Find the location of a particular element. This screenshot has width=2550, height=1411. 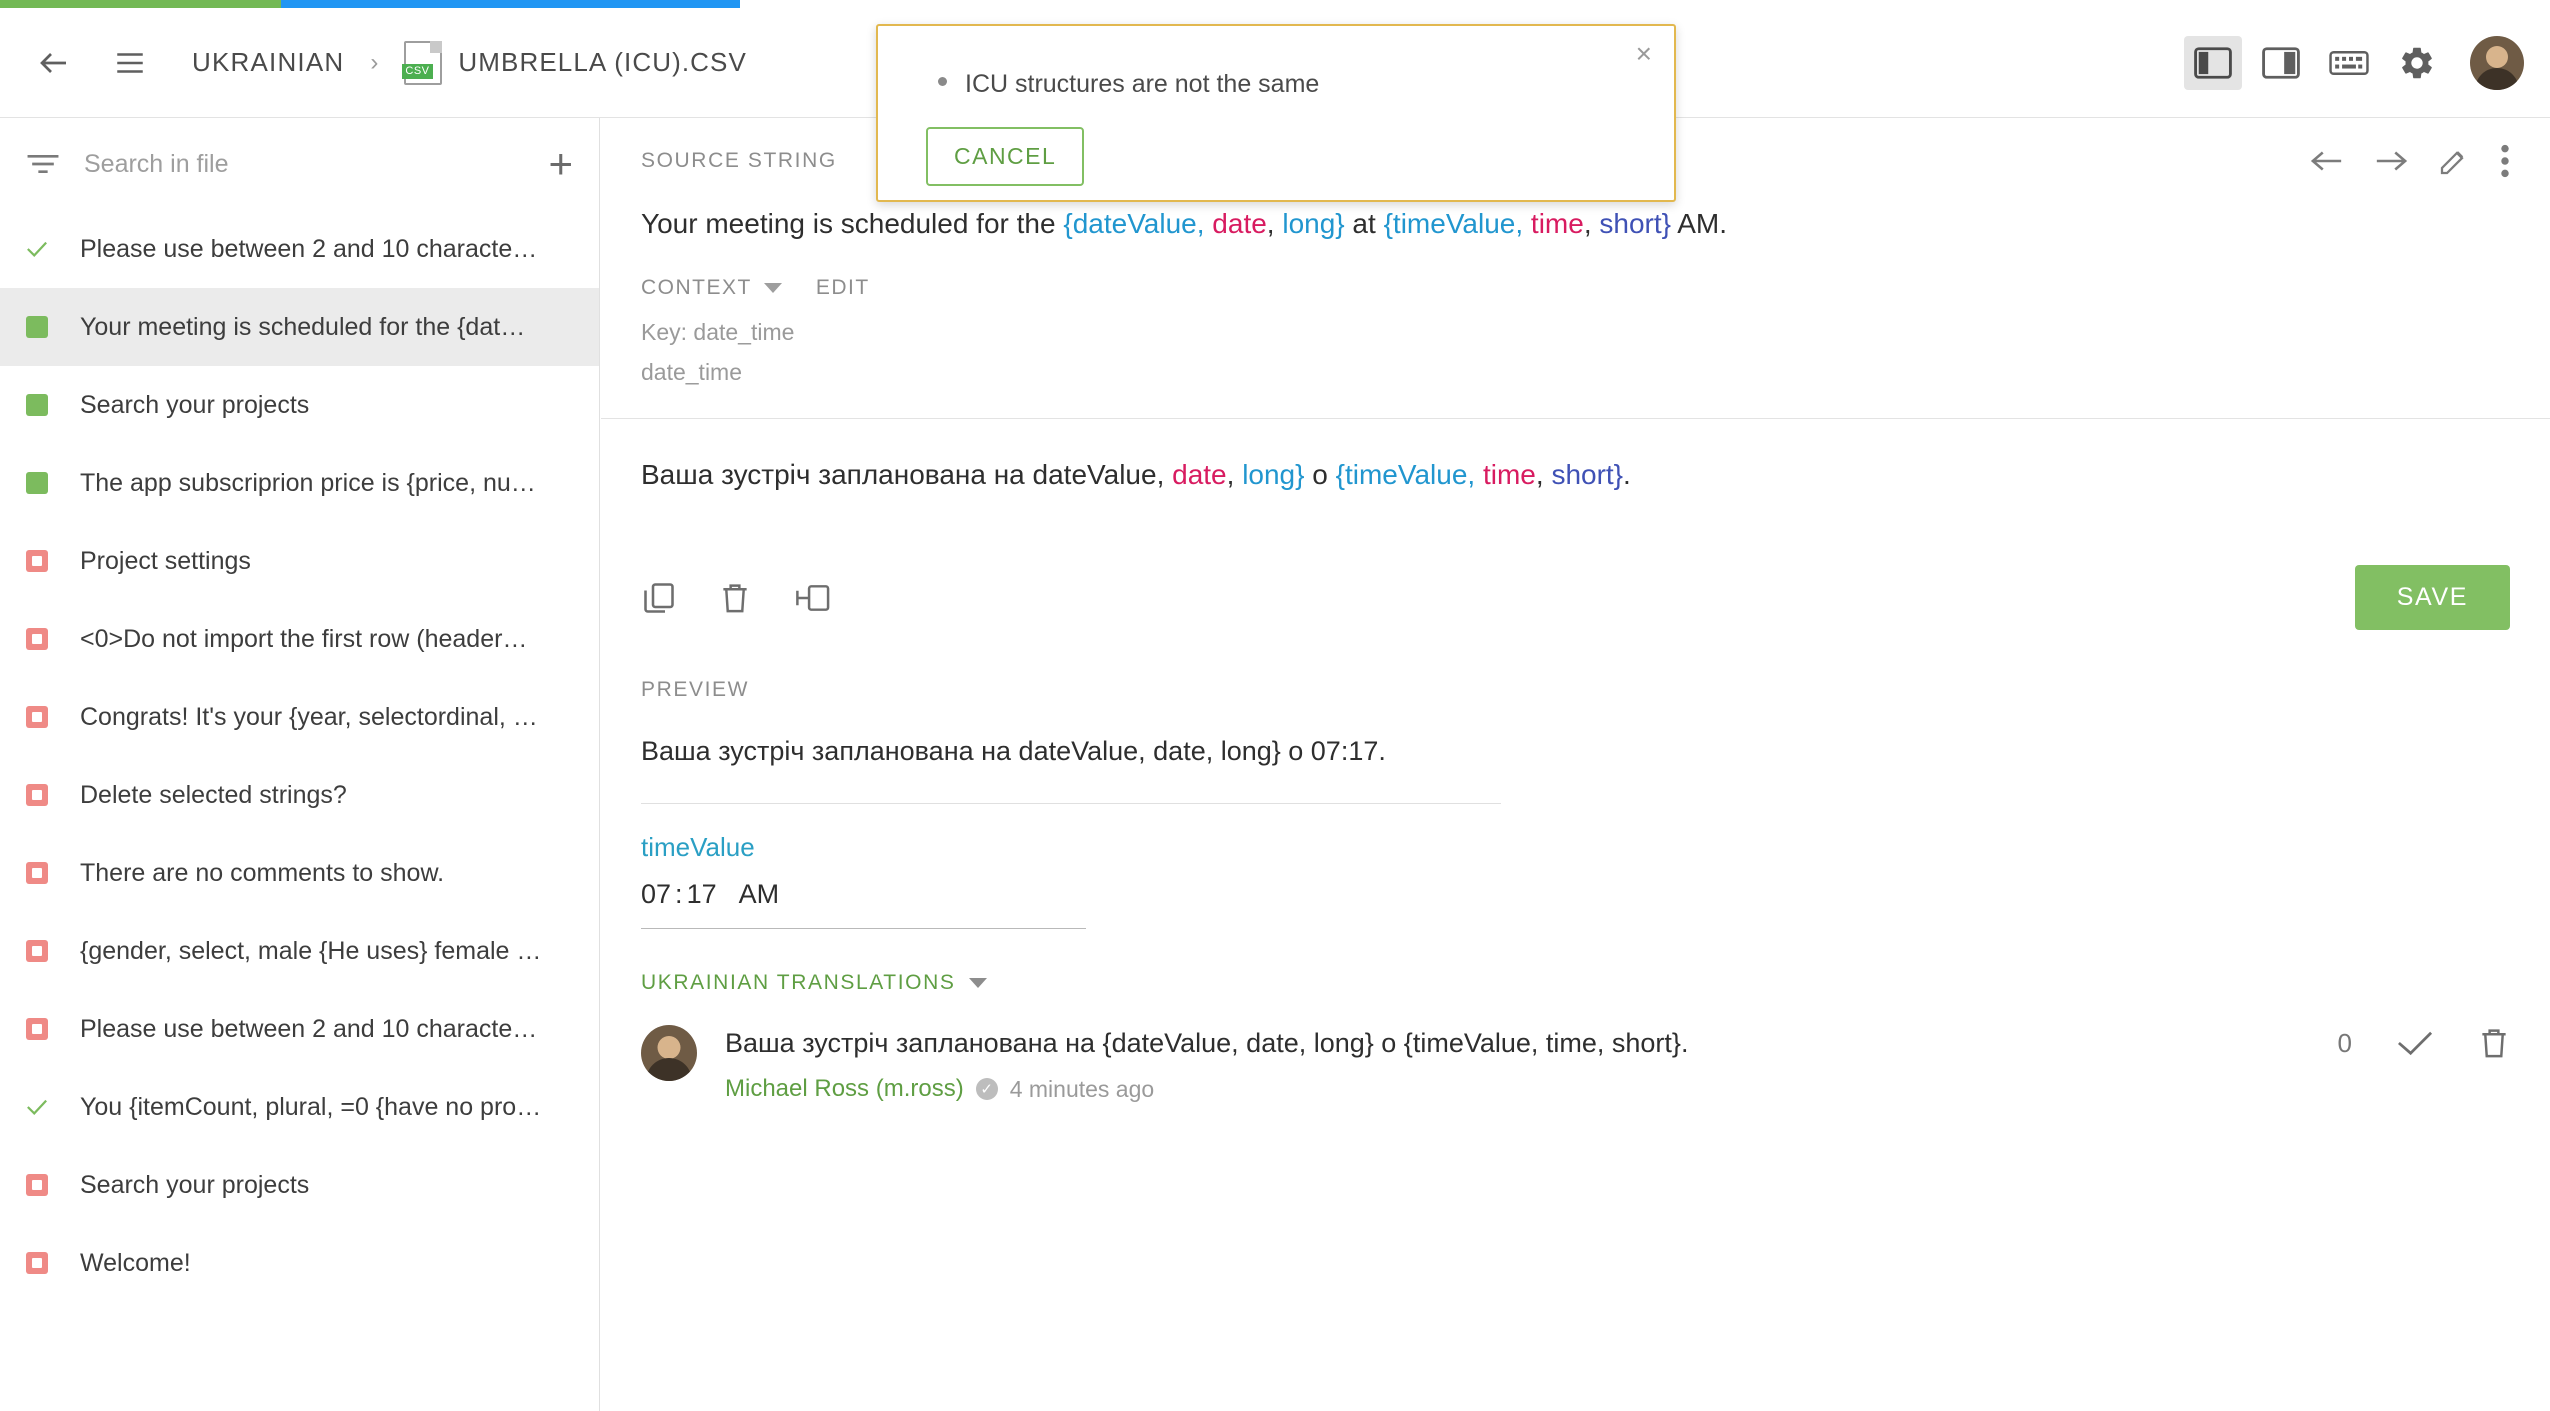

progress-segment-approved is located at coordinates (510, 4).